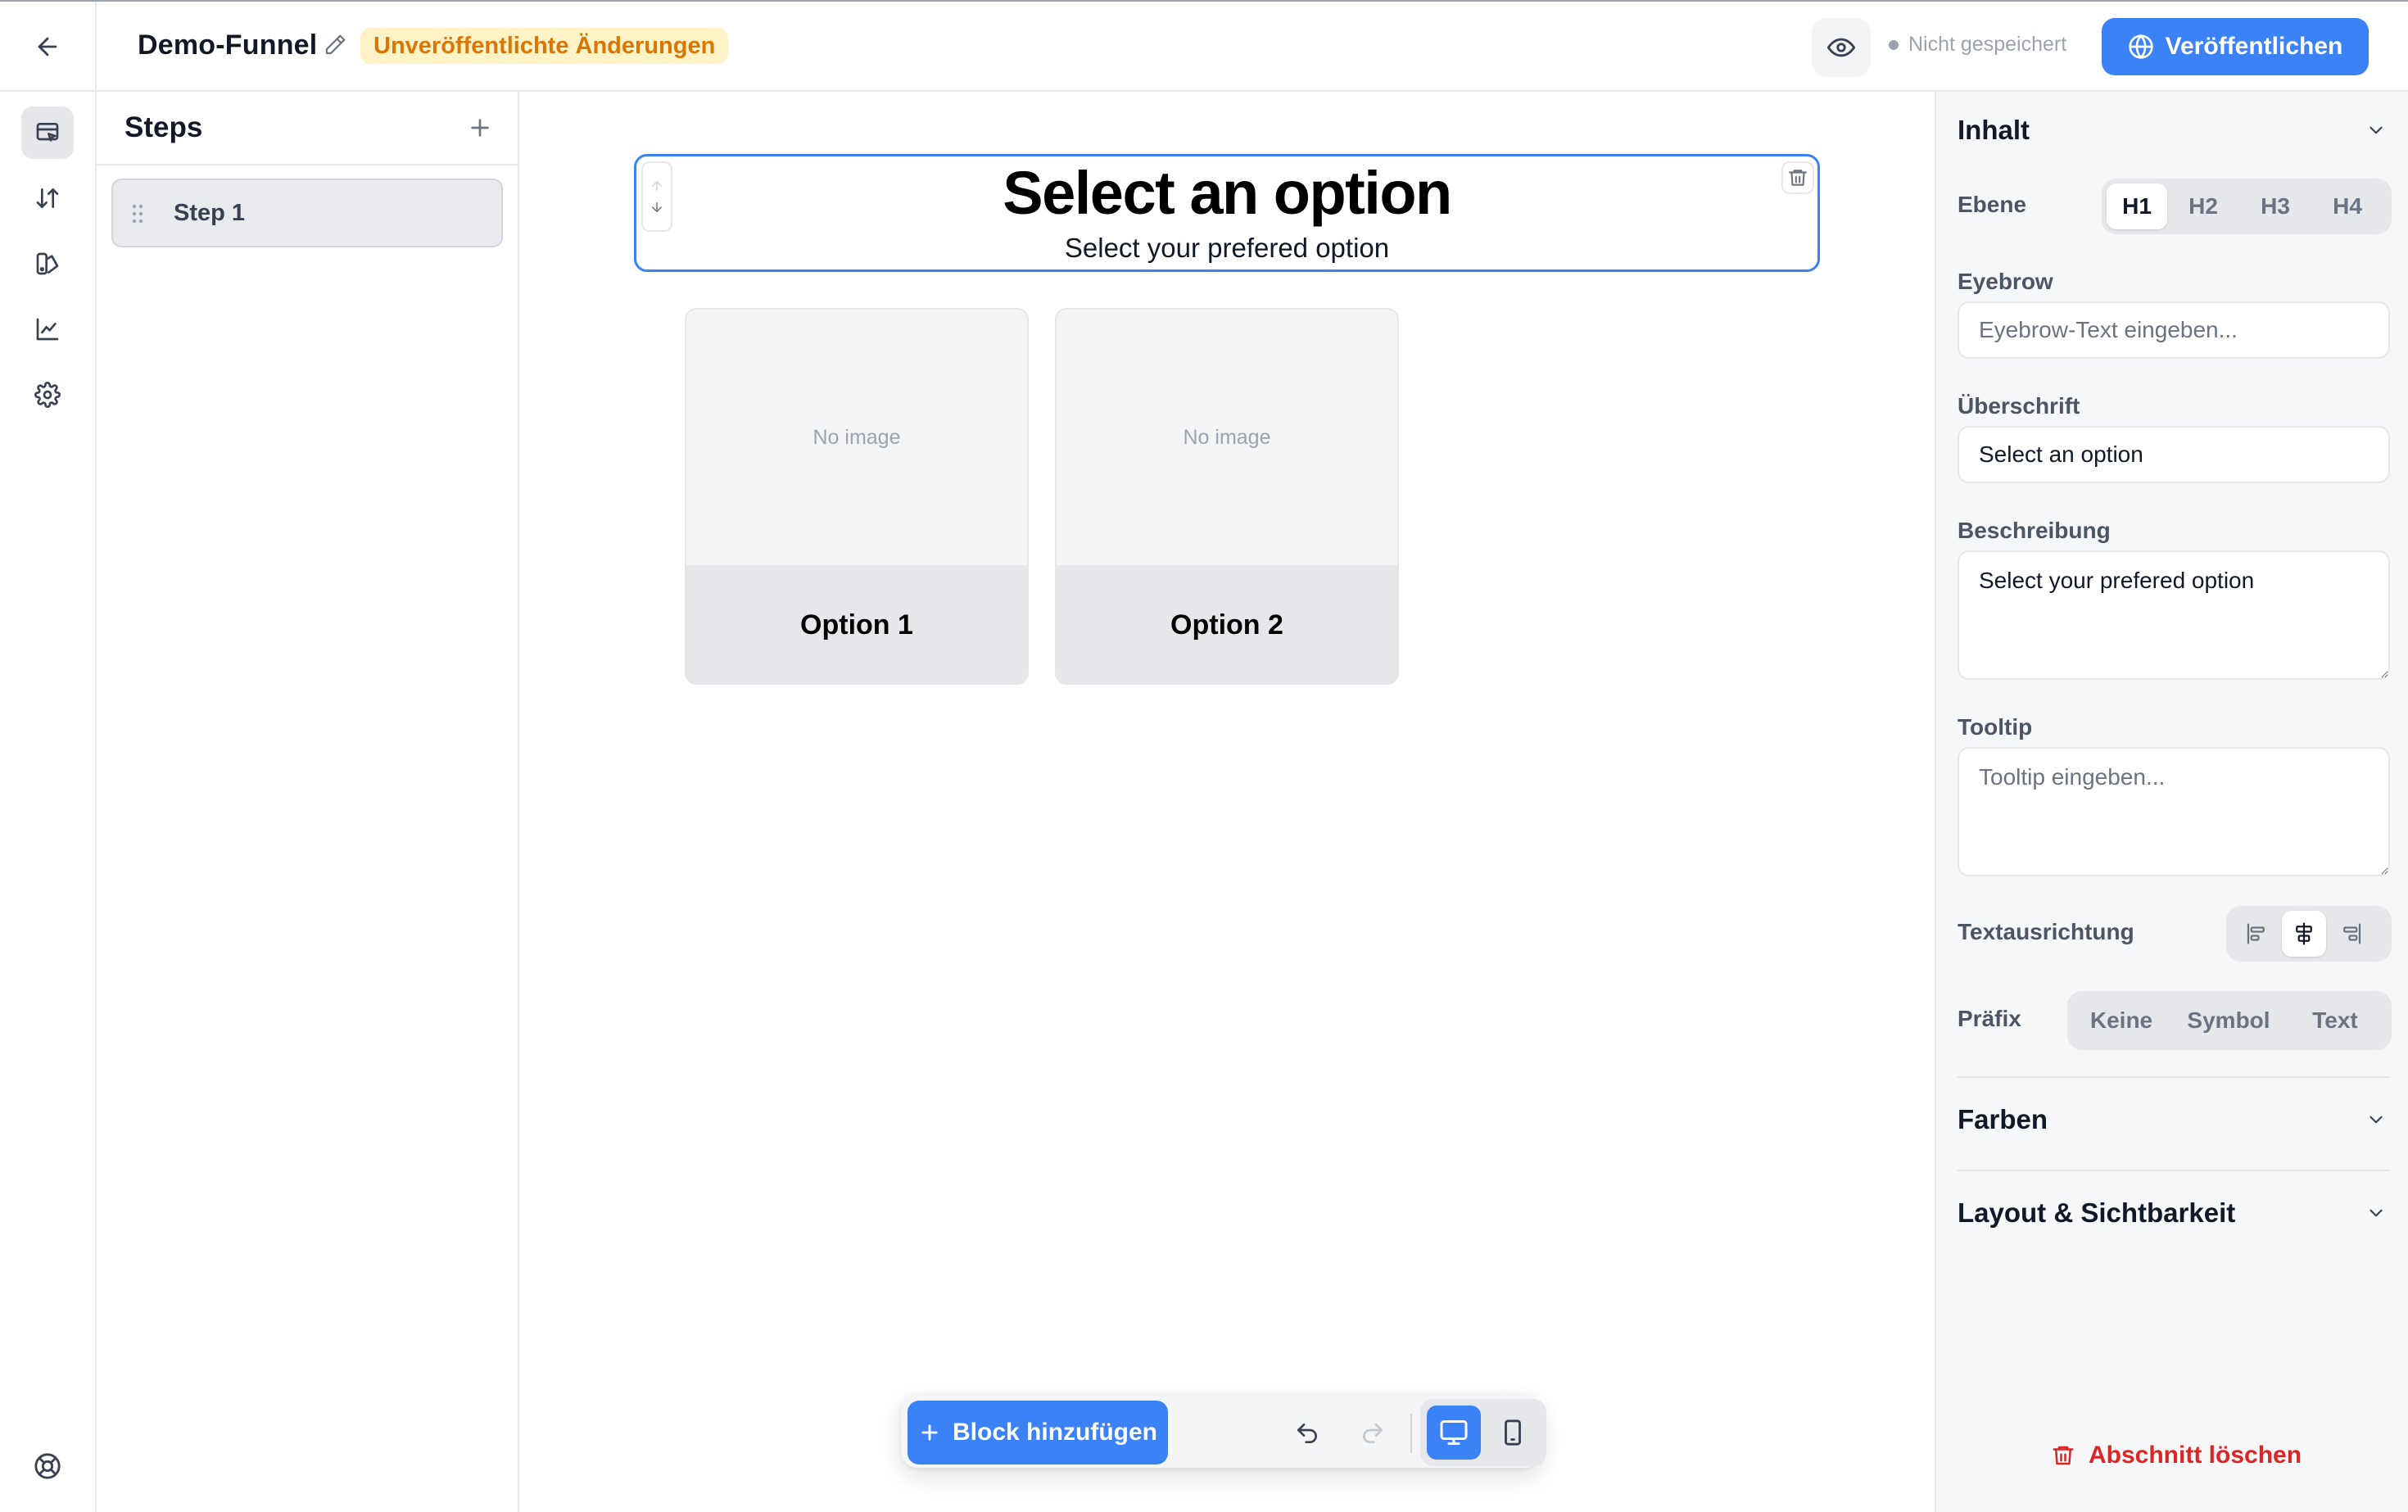 The height and width of the screenshot is (1512, 2408). Describe the element at coordinates (2019, 406) in the screenshot. I see `heading-label: Überschrift` at that location.